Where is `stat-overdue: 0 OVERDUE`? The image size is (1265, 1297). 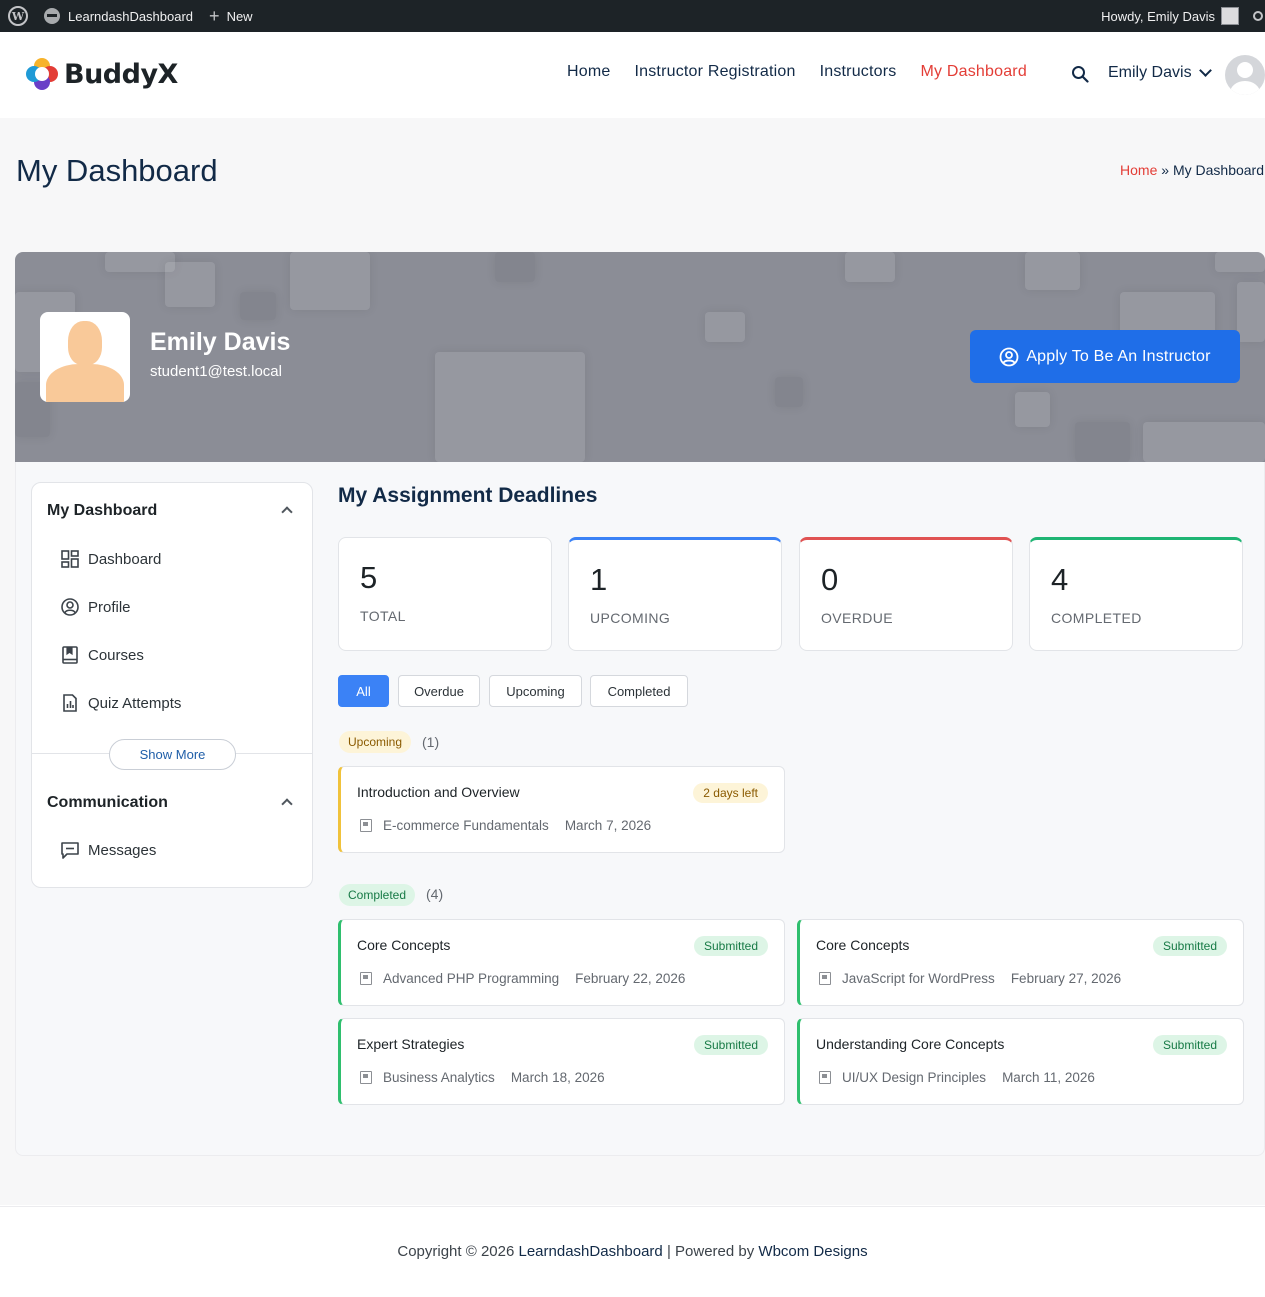 stat-overdue: 0 OVERDUE is located at coordinates (906, 594).